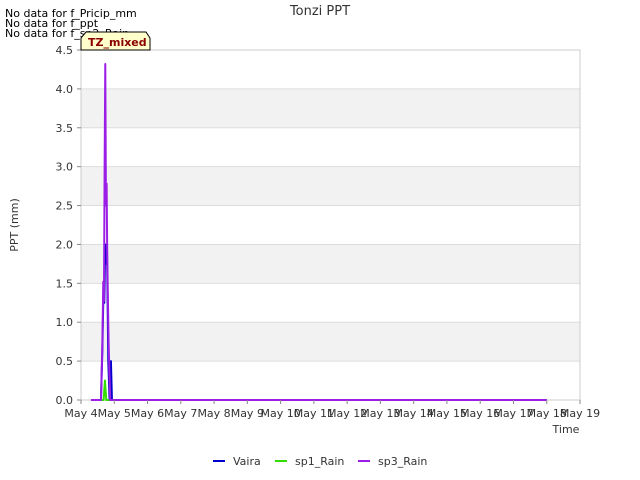 The width and height of the screenshot is (640, 480). What do you see at coordinates (247, 413) in the screenshot?
I see `x-tick-label: May 9` at bounding box center [247, 413].